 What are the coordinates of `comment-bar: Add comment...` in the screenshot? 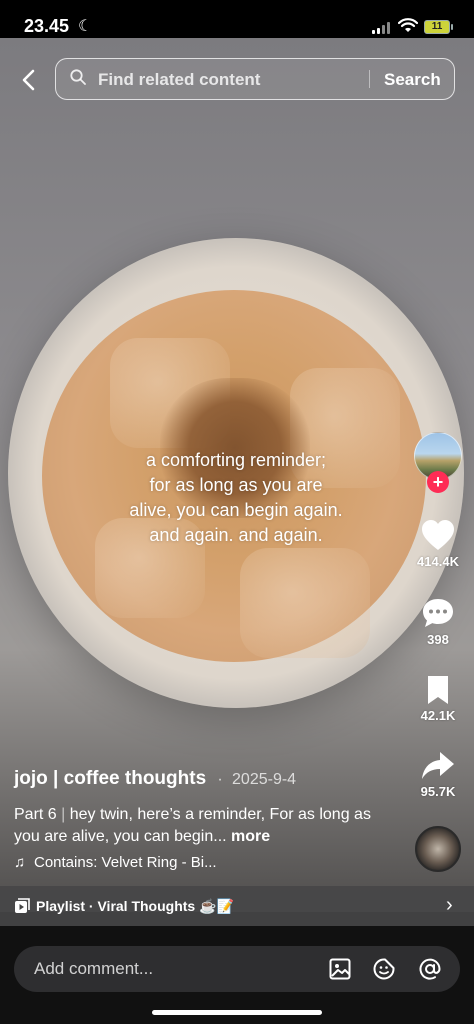 It's located at (237, 975).